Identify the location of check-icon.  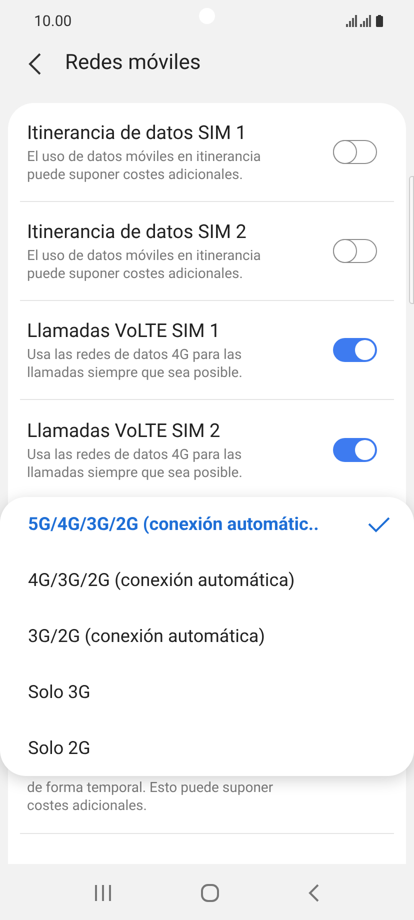
(379, 524).